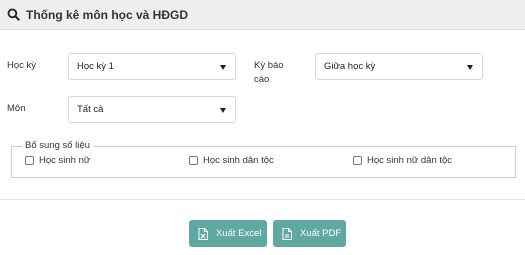  What do you see at coordinates (152, 109) in the screenshot?
I see `subject-select: Tất cả` at bounding box center [152, 109].